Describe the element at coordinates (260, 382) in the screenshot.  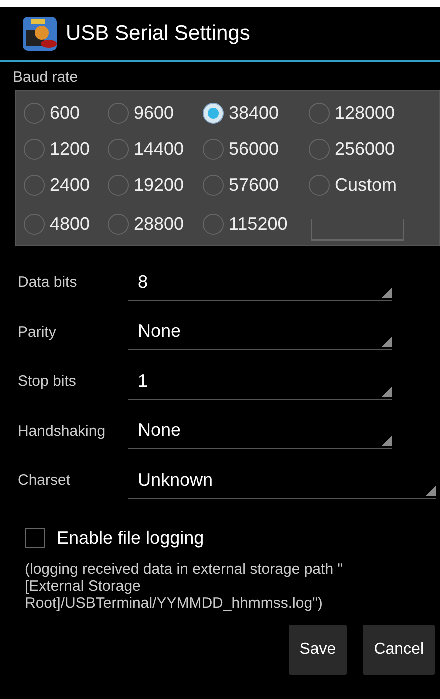
I see `dropdown: 1` at that location.